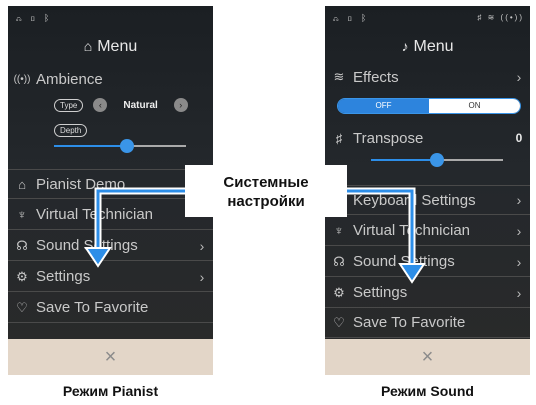 The height and width of the screenshot is (405, 536). What do you see at coordinates (339, 138) in the screenshot?
I see `transpose-icon: ♯` at bounding box center [339, 138].